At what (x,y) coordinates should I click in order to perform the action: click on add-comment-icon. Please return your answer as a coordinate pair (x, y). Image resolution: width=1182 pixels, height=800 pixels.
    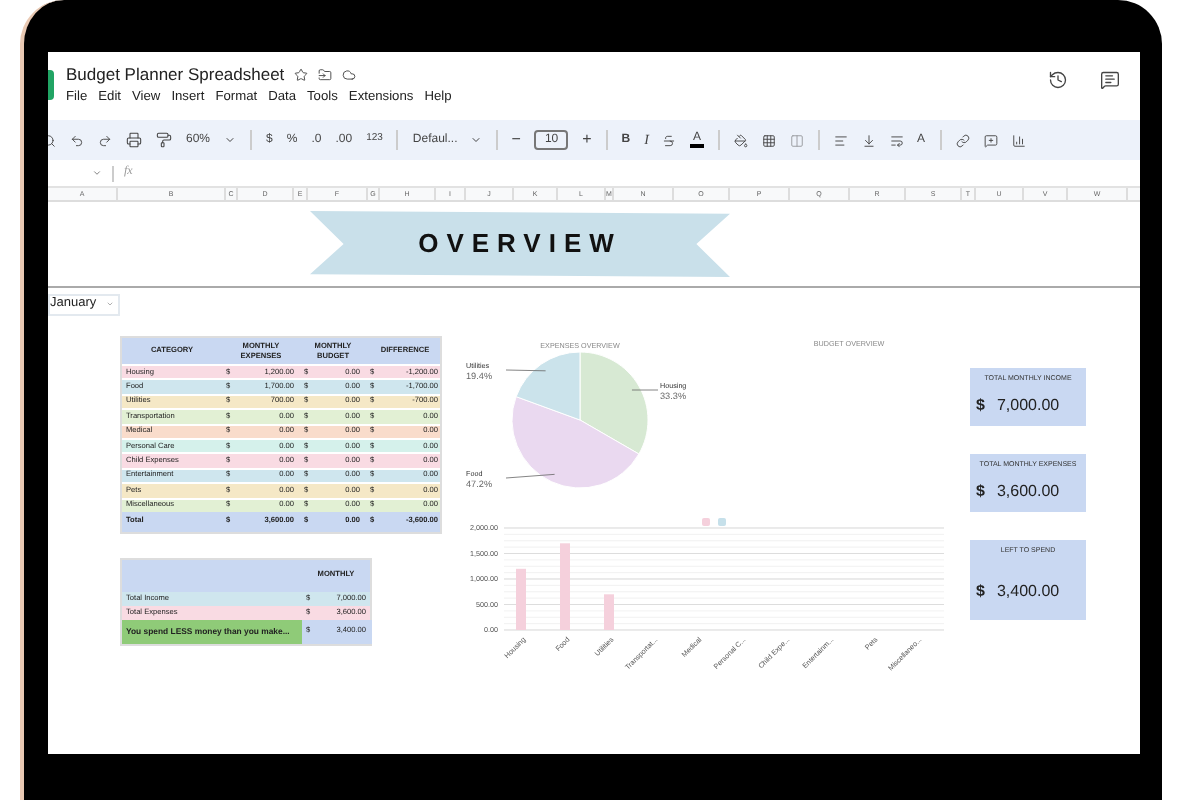
    Looking at the image, I should click on (990, 140).